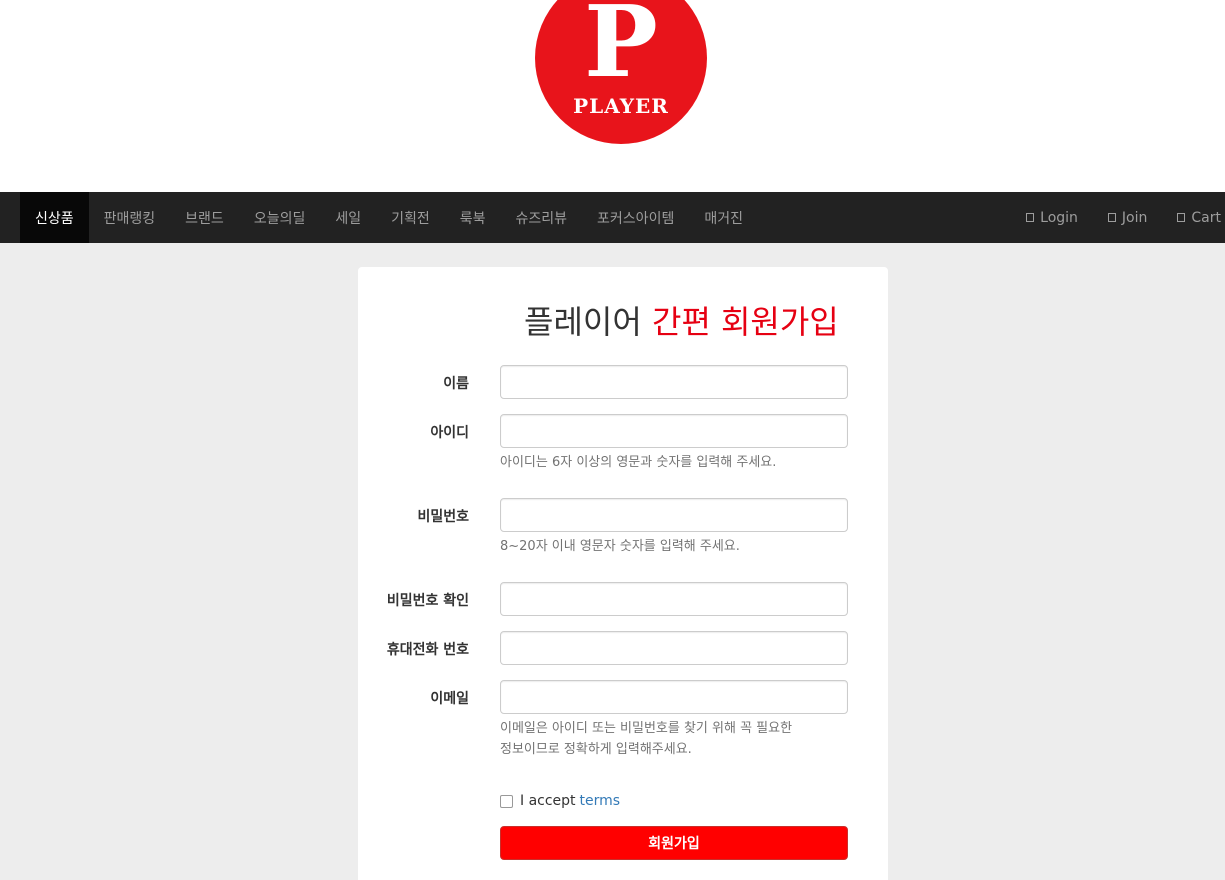 The height and width of the screenshot is (880, 1225). Describe the element at coordinates (506, 801) in the screenshot. I see `terms-checkbox` at that location.